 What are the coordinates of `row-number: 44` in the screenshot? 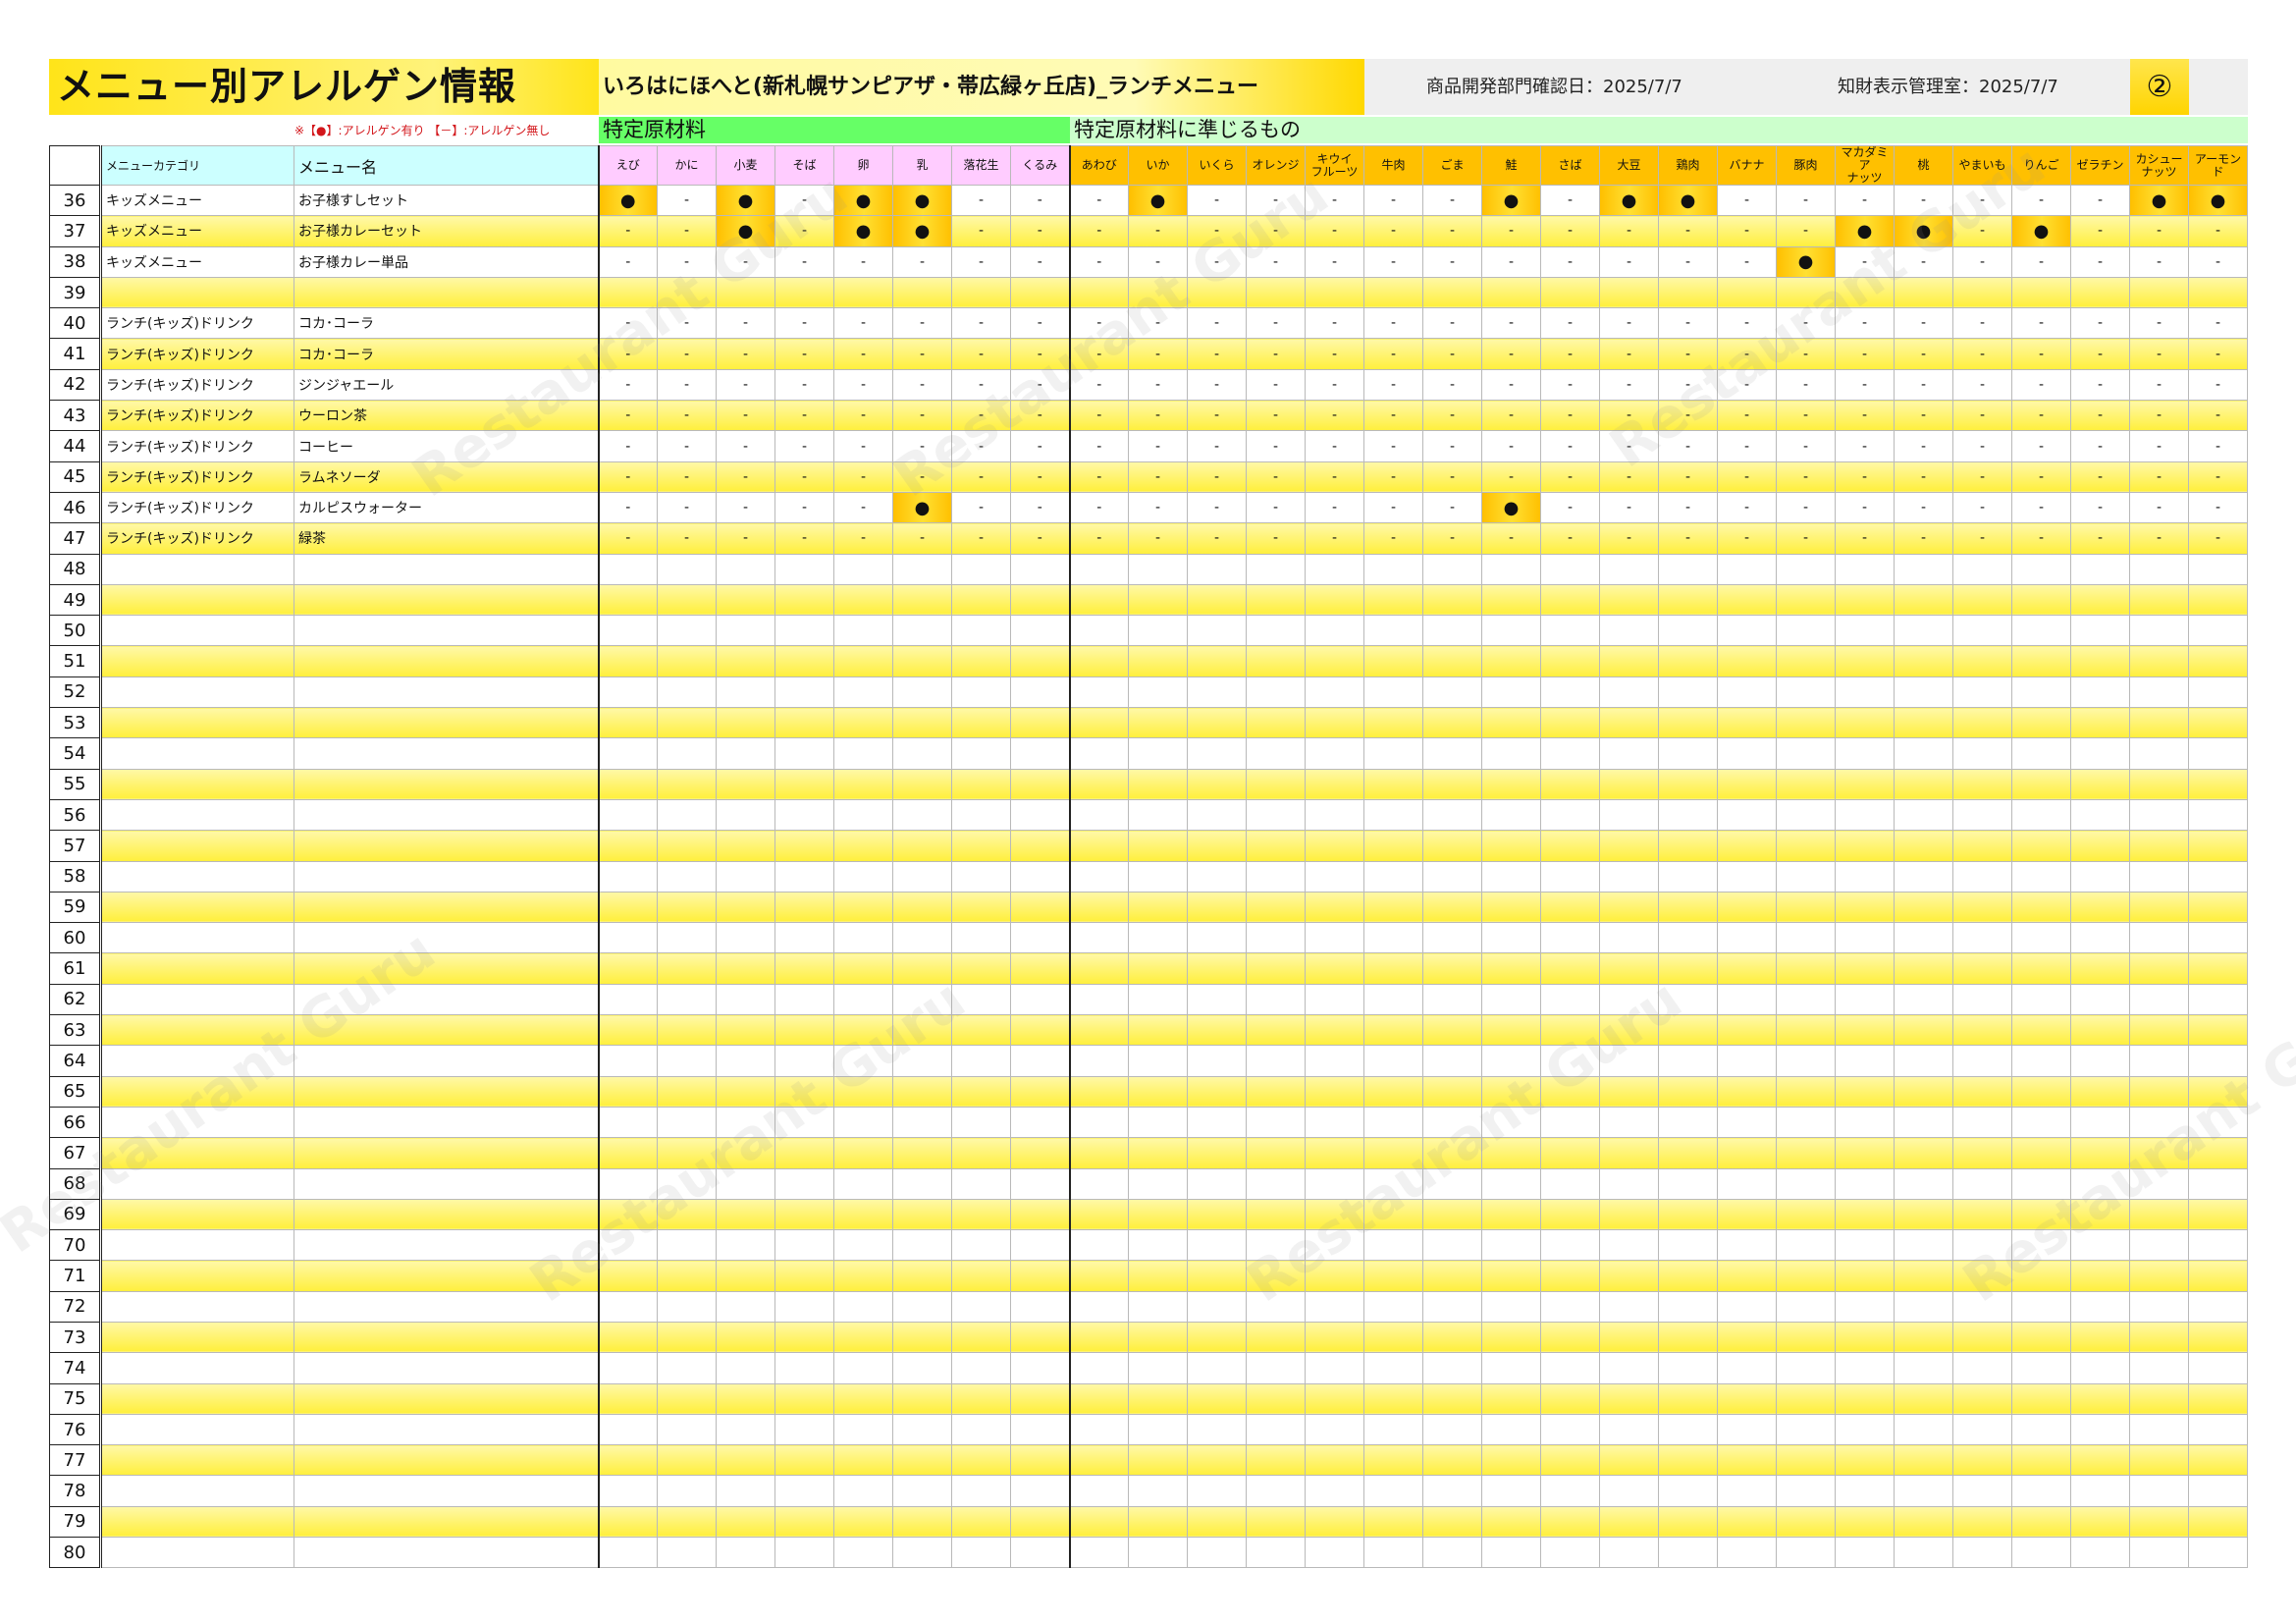 It's located at (75, 446).